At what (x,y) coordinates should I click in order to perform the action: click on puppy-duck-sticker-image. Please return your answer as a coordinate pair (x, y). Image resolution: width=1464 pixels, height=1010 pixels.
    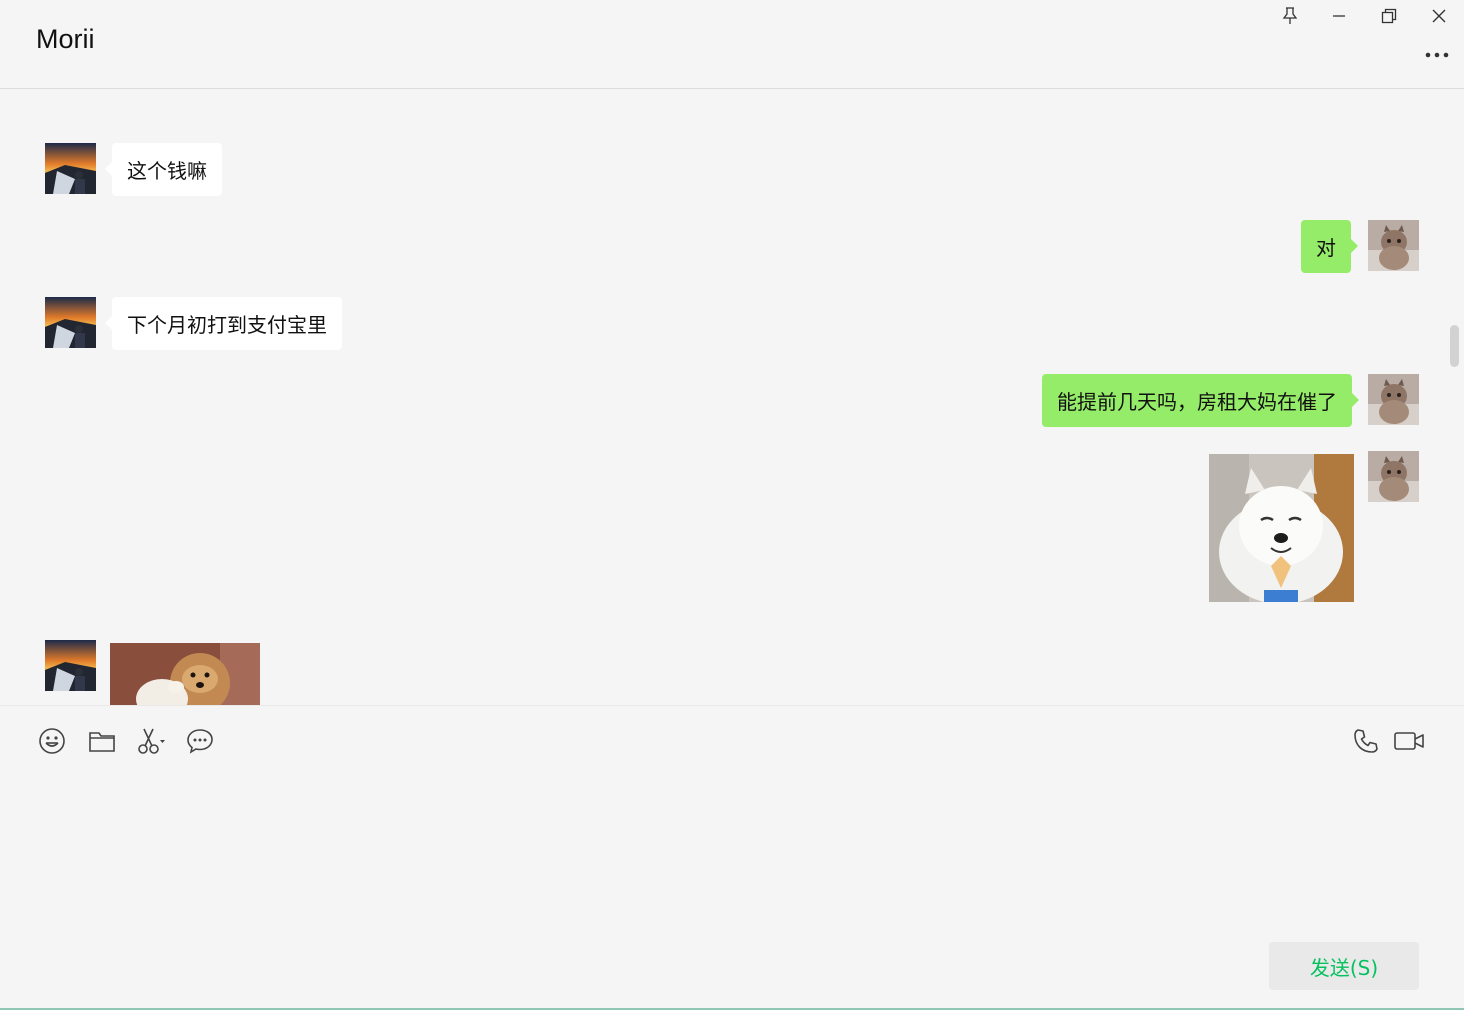
    Looking at the image, I should click on (185, 674).